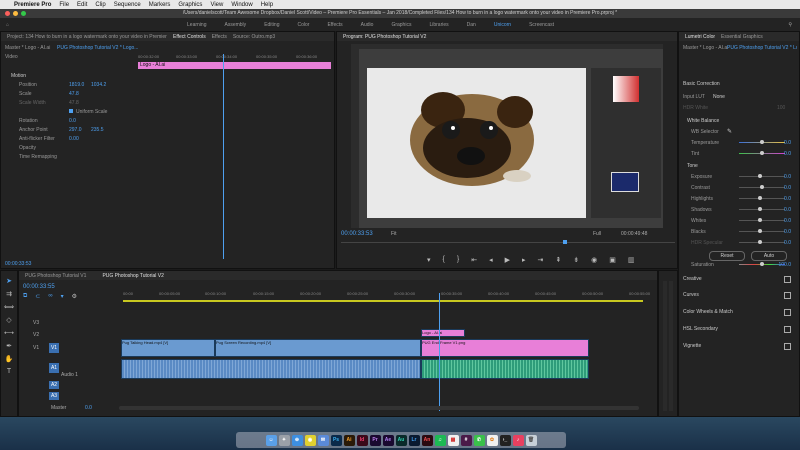 The width and height of the screenshot is (800, 450). Describe the element at coordinates (762, 242) in the screenshot. I see `hdr-specular-slider` at that location.